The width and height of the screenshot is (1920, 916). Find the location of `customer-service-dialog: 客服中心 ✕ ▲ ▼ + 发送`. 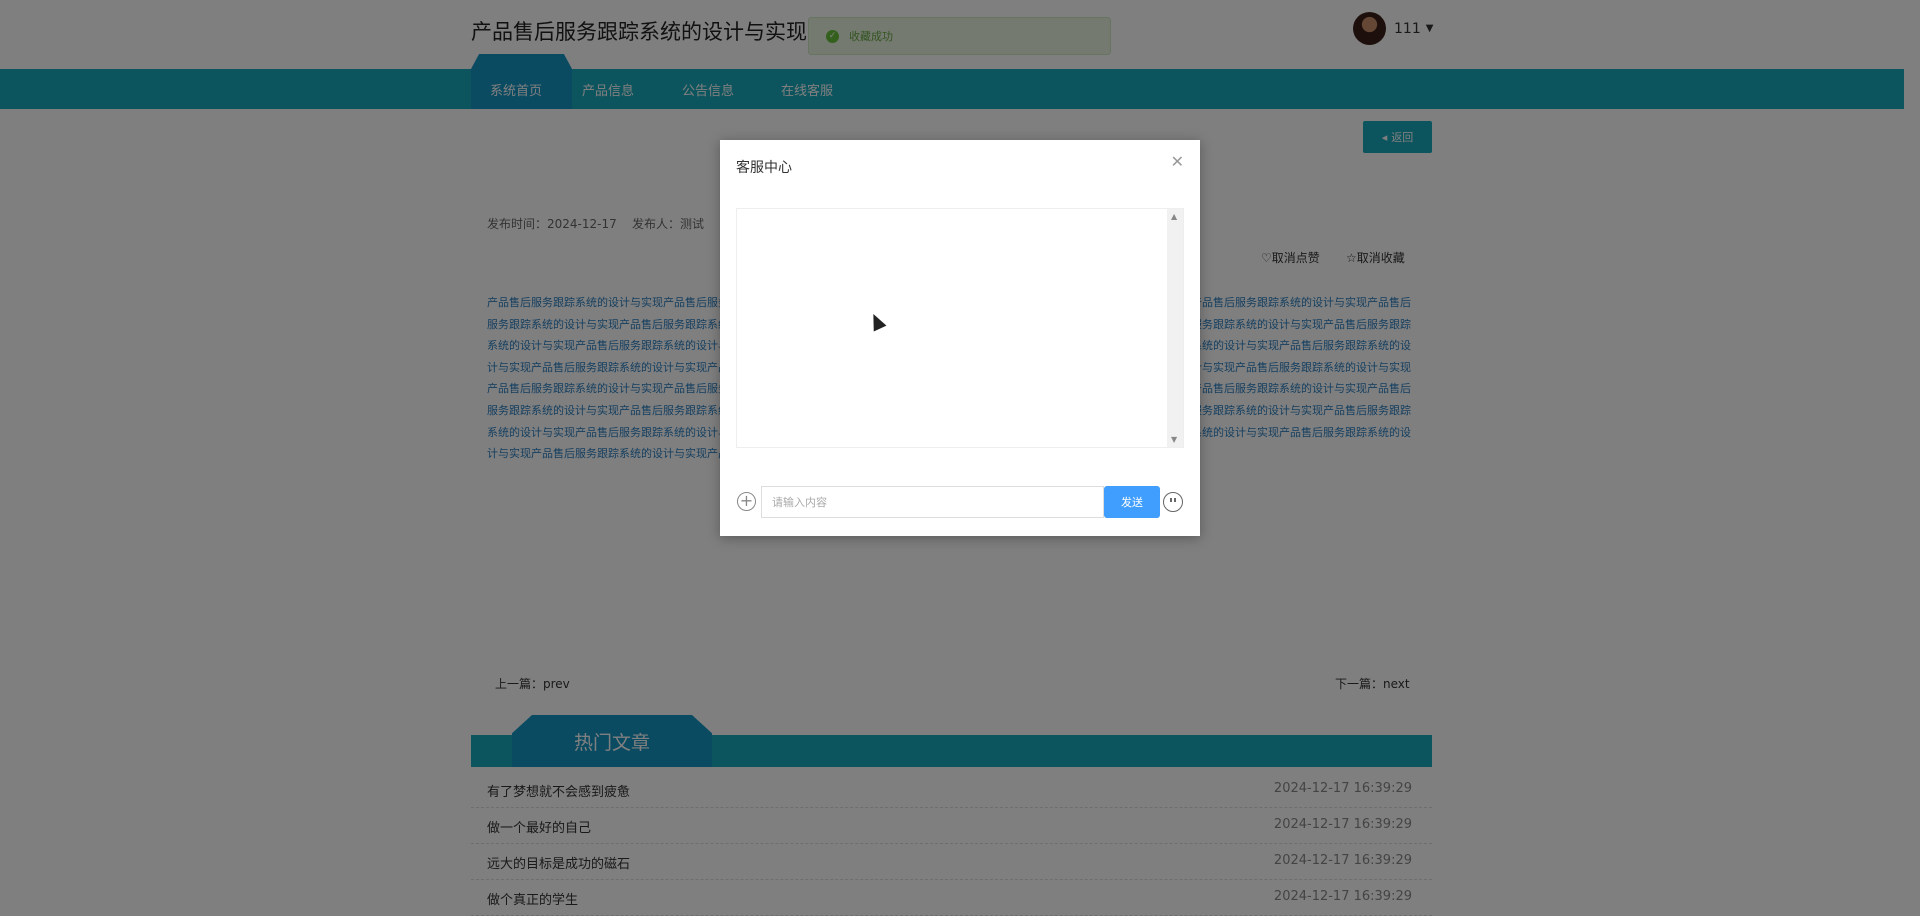

customer-service-dialog: 客服中心 ✕ ▲ ▼ + 发送 is located at coordinates (960, 338).